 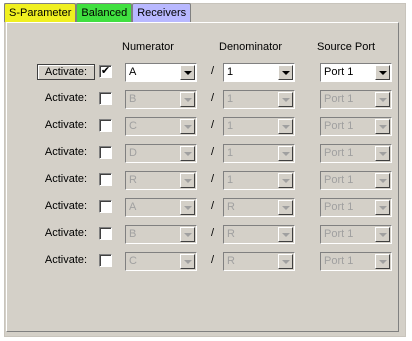 I want to click on receiver-row: Activate: D / 1 Port 1, so click(x=202, y=153).